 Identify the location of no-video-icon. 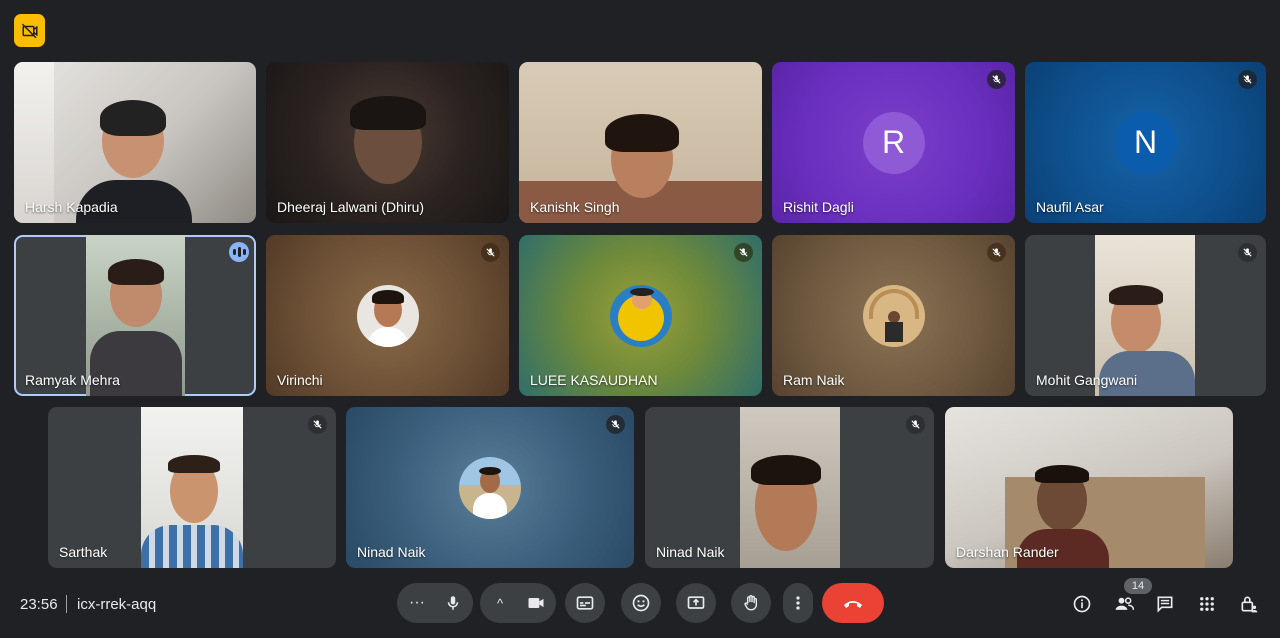
(29, 30).